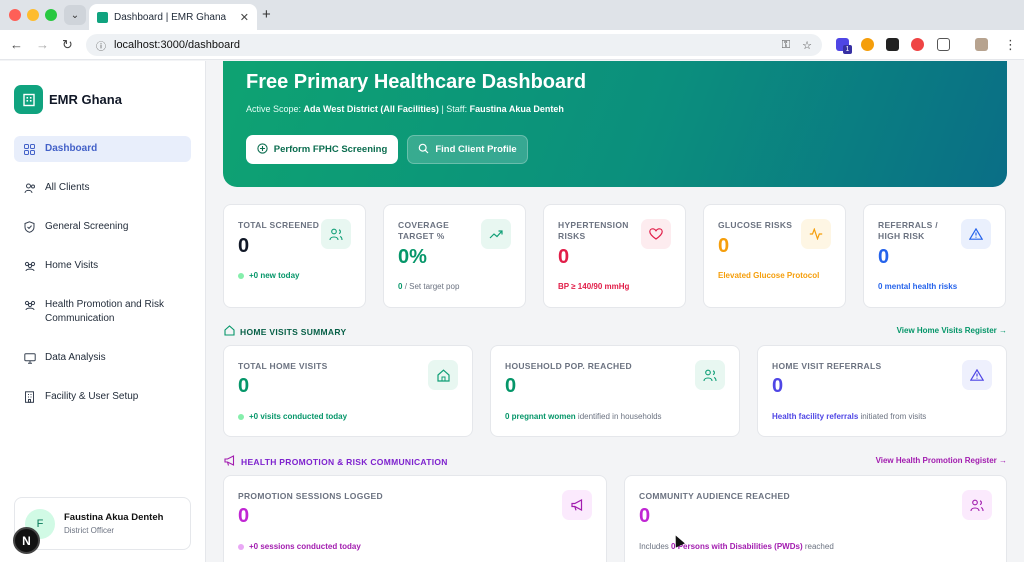 The width and height of the screenshot is (1024, 562). I want to click on card-foot: +0 visits conducted today, so click(292, 416).